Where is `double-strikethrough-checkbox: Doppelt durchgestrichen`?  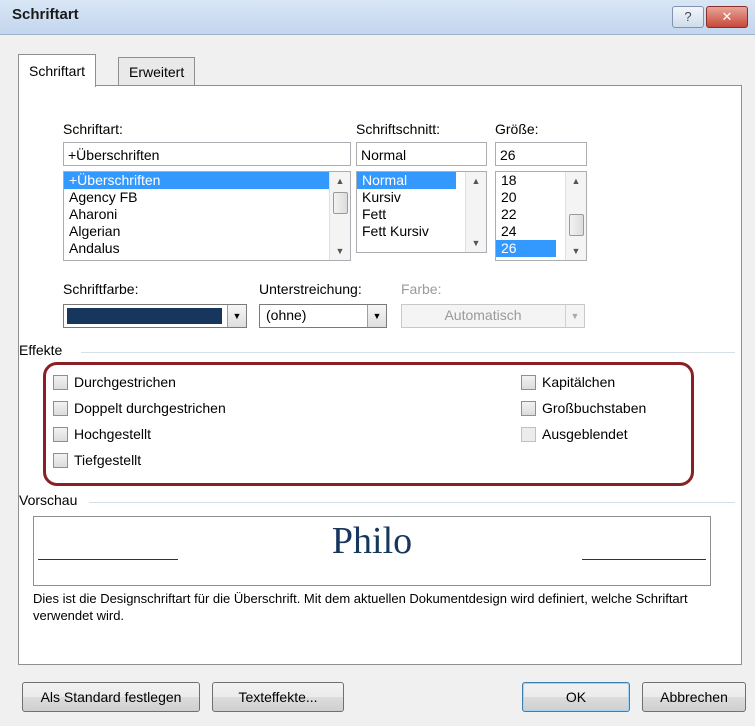 double-strikethrough-checkbox: Doppelt durchgestrichen is located at coordinates (139, 408).